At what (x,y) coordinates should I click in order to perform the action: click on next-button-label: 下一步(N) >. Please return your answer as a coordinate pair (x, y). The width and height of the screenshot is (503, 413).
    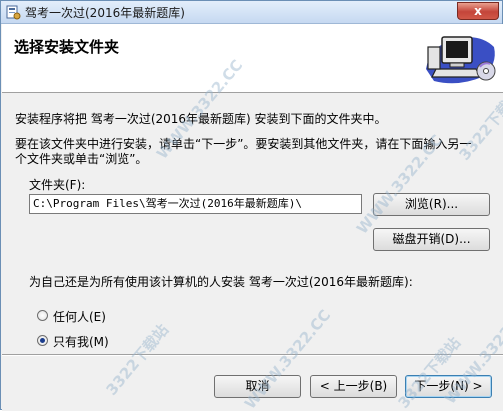
    Looking at the image, I should click on (448, 386).